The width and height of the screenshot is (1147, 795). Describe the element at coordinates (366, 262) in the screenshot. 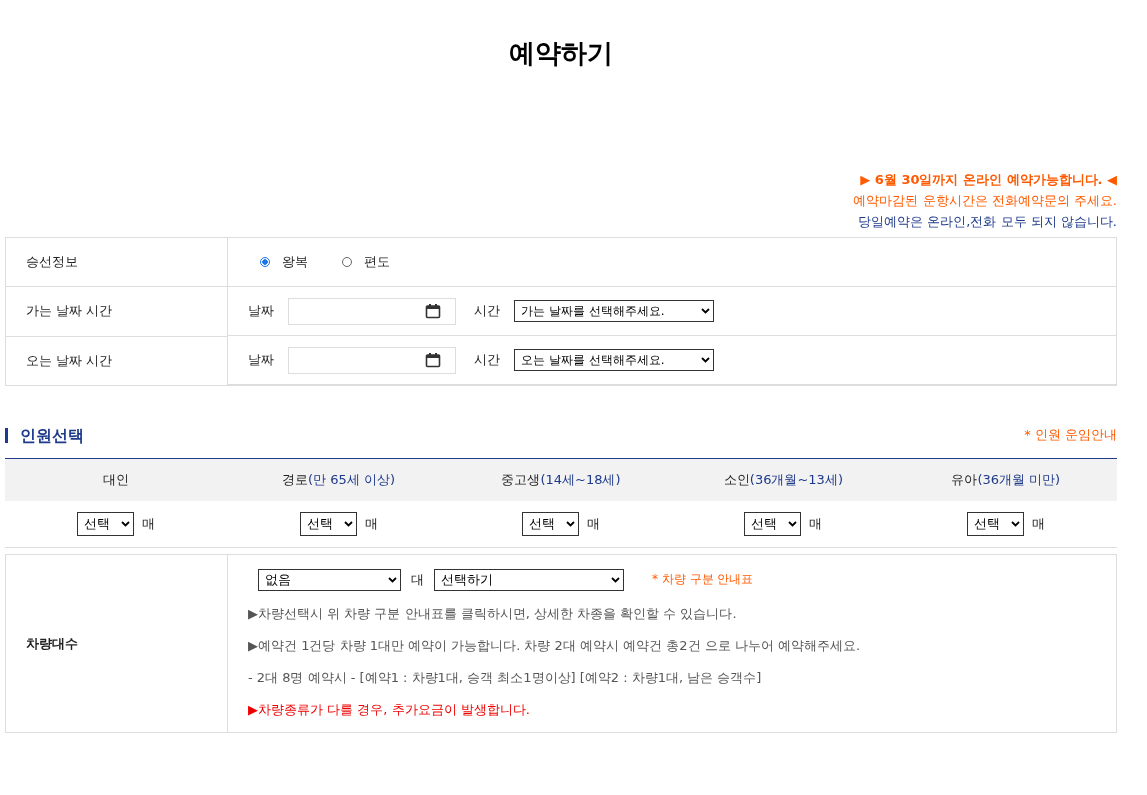

I see `radio-option: 편도` at that location.